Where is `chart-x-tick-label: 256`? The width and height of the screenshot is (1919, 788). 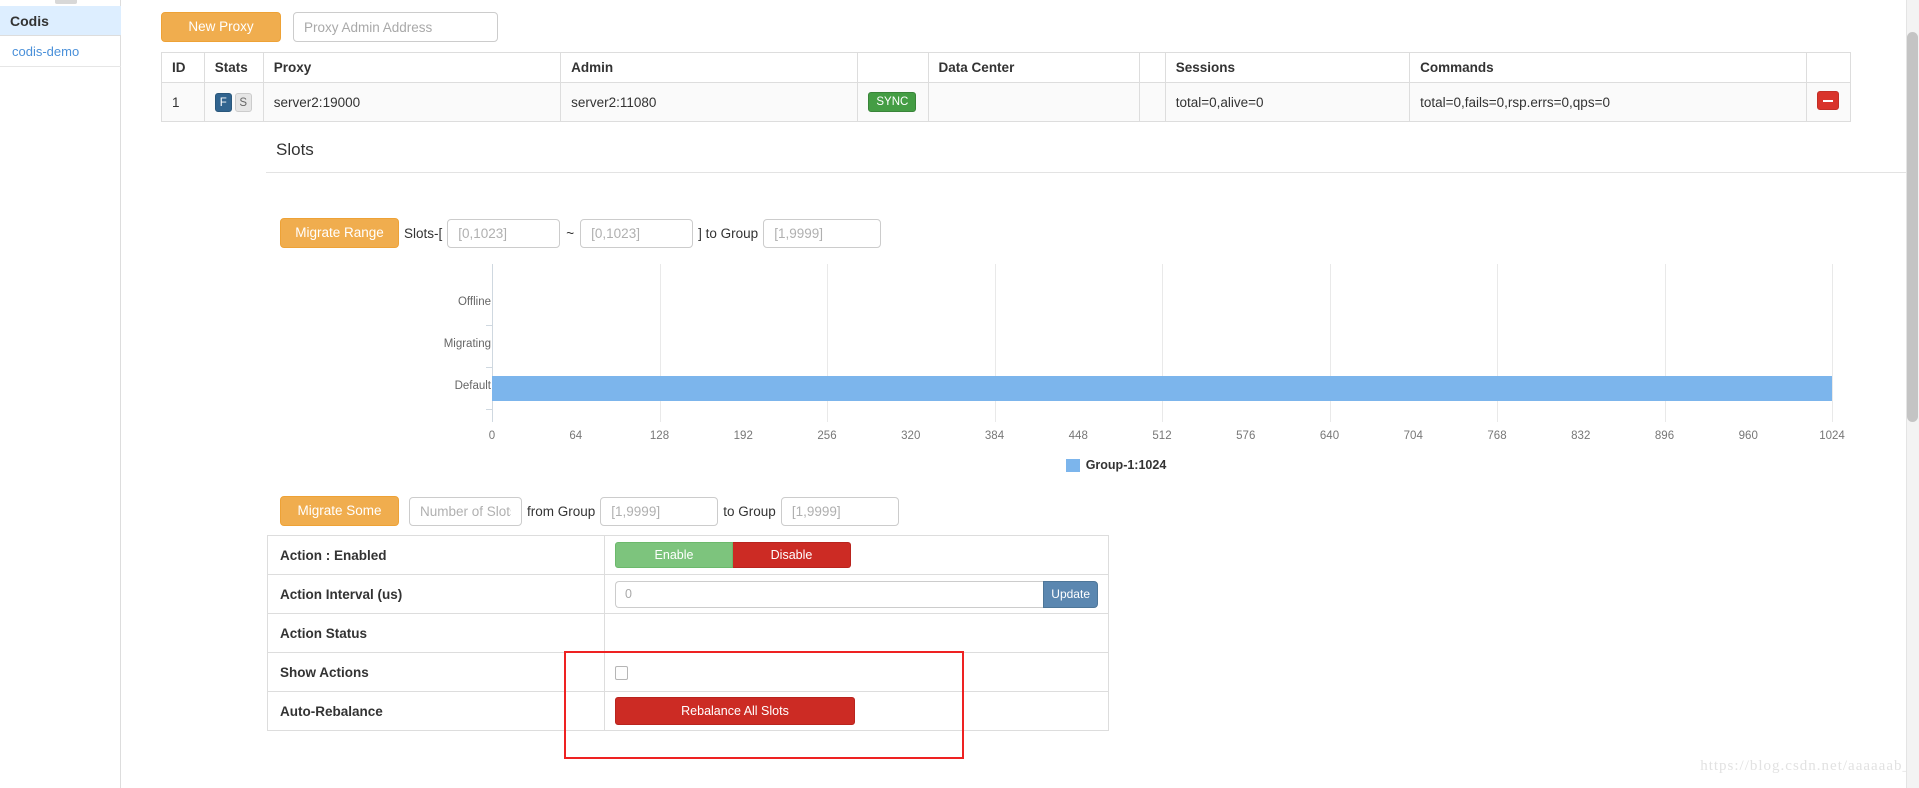 chart-x-tick-label: 256 is located at coordinates (827, 436).